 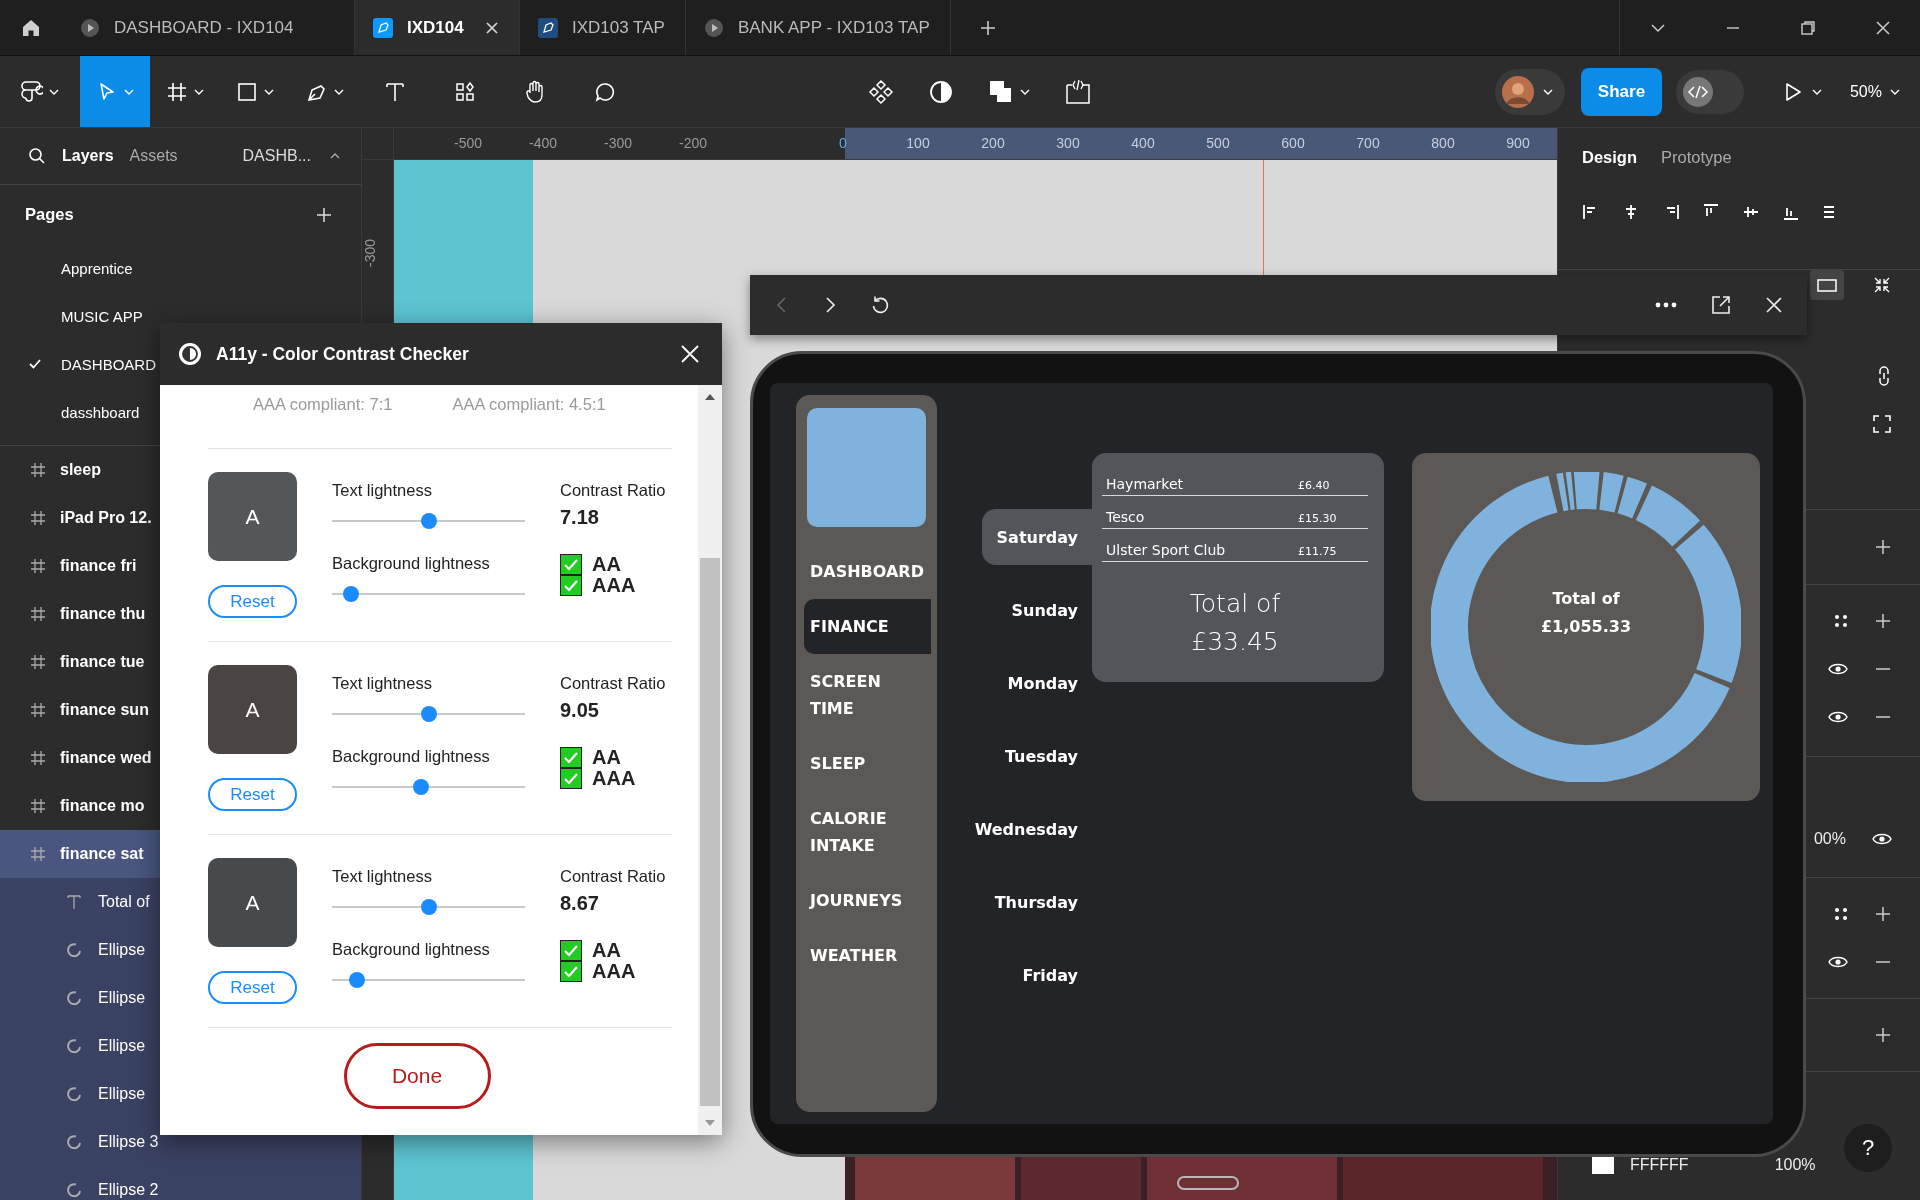 What do you see at coordinates (1143, 143) in the screenshot?
I see `ruler-label: 400` at bounding box center [1143, 143].